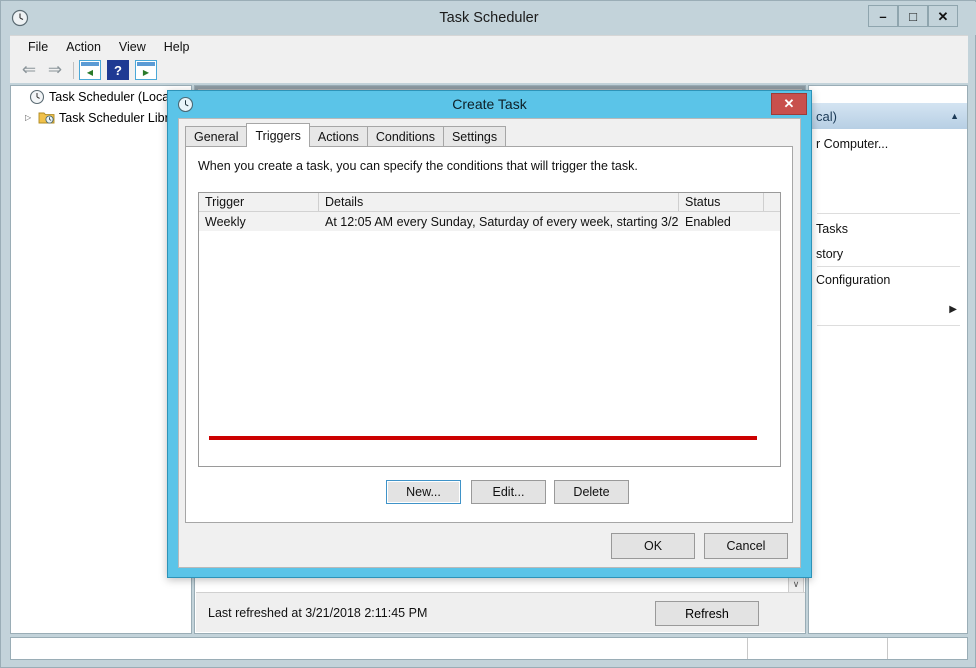  Describe the element at coordinates (818, 648) in the screenshot. I see `status-cell-secondary` at that location.